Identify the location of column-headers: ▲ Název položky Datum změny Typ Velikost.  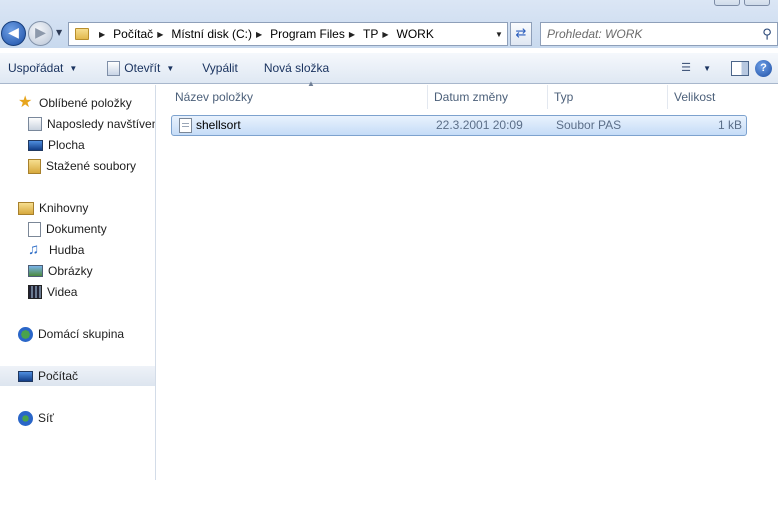
(471, 94).